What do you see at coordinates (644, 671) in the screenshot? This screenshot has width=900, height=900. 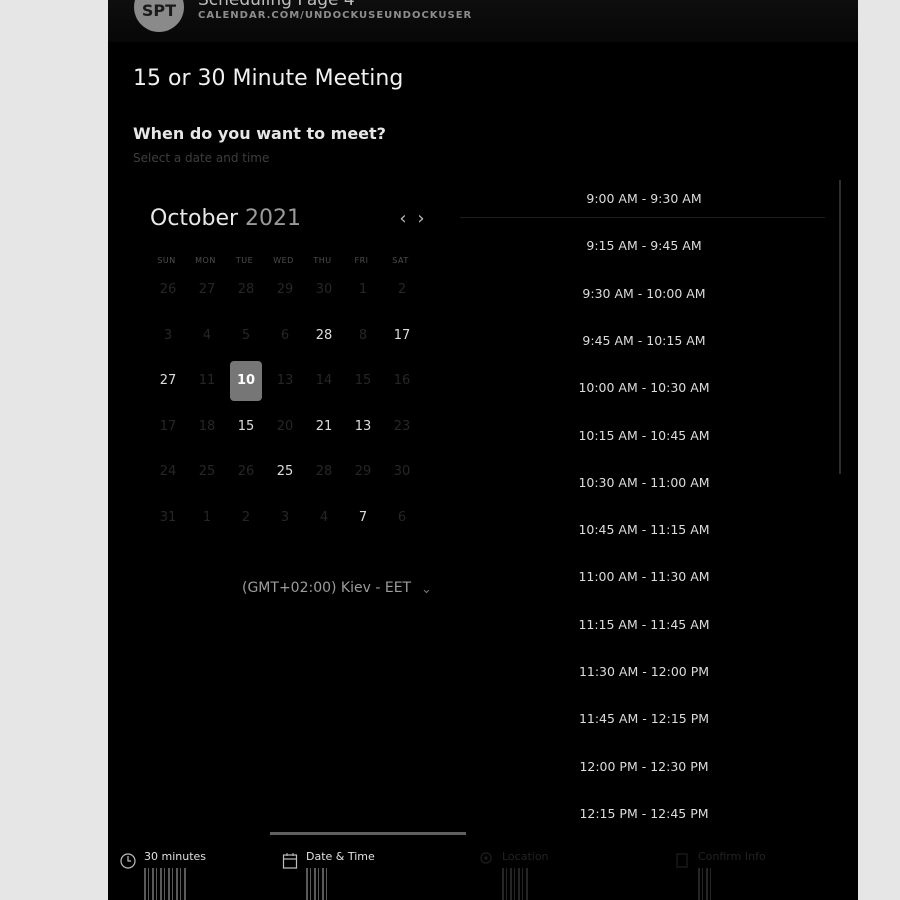 I see `time-slot-button: 11:30 AM - 12:00 PM` at bounding box center [644, 671].